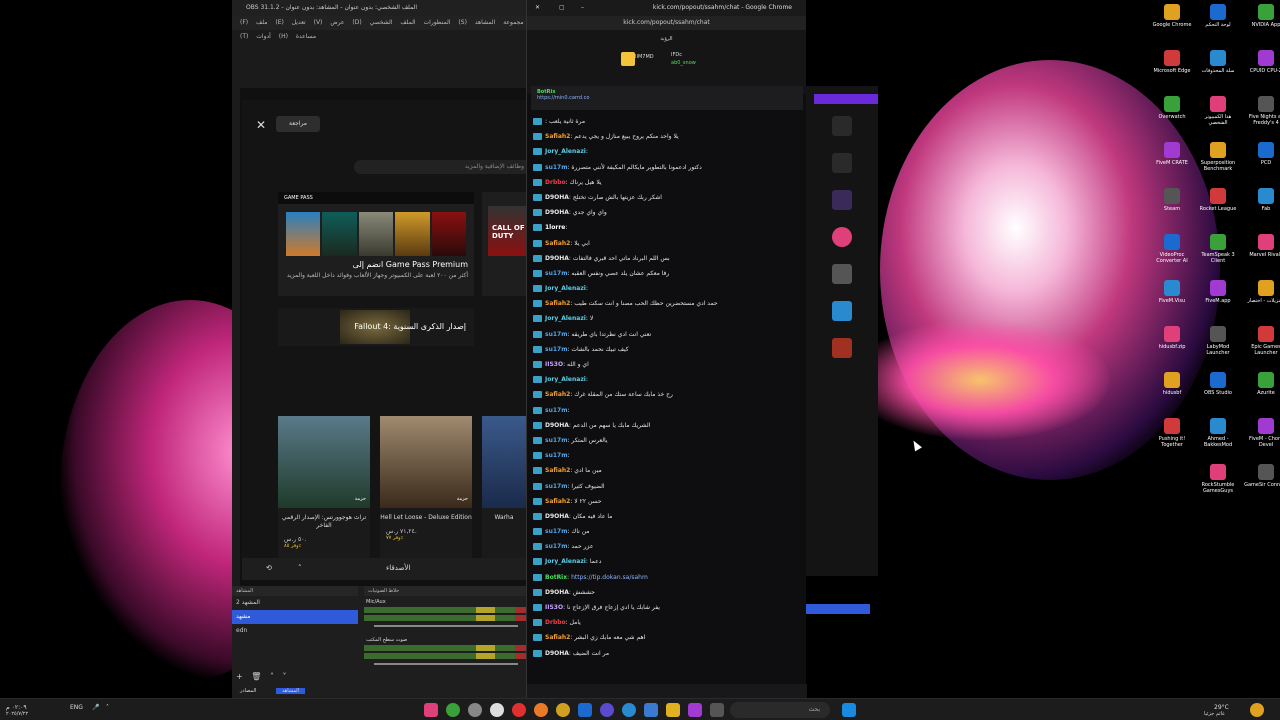 Image resolution: width=1280 pixels, height=720 pixels. What do you see at coordinates (1262, 62) in the screenshot?
I see `desktop-shortcut: CPUID CPU-Z` at bounding box center [1262, 62].